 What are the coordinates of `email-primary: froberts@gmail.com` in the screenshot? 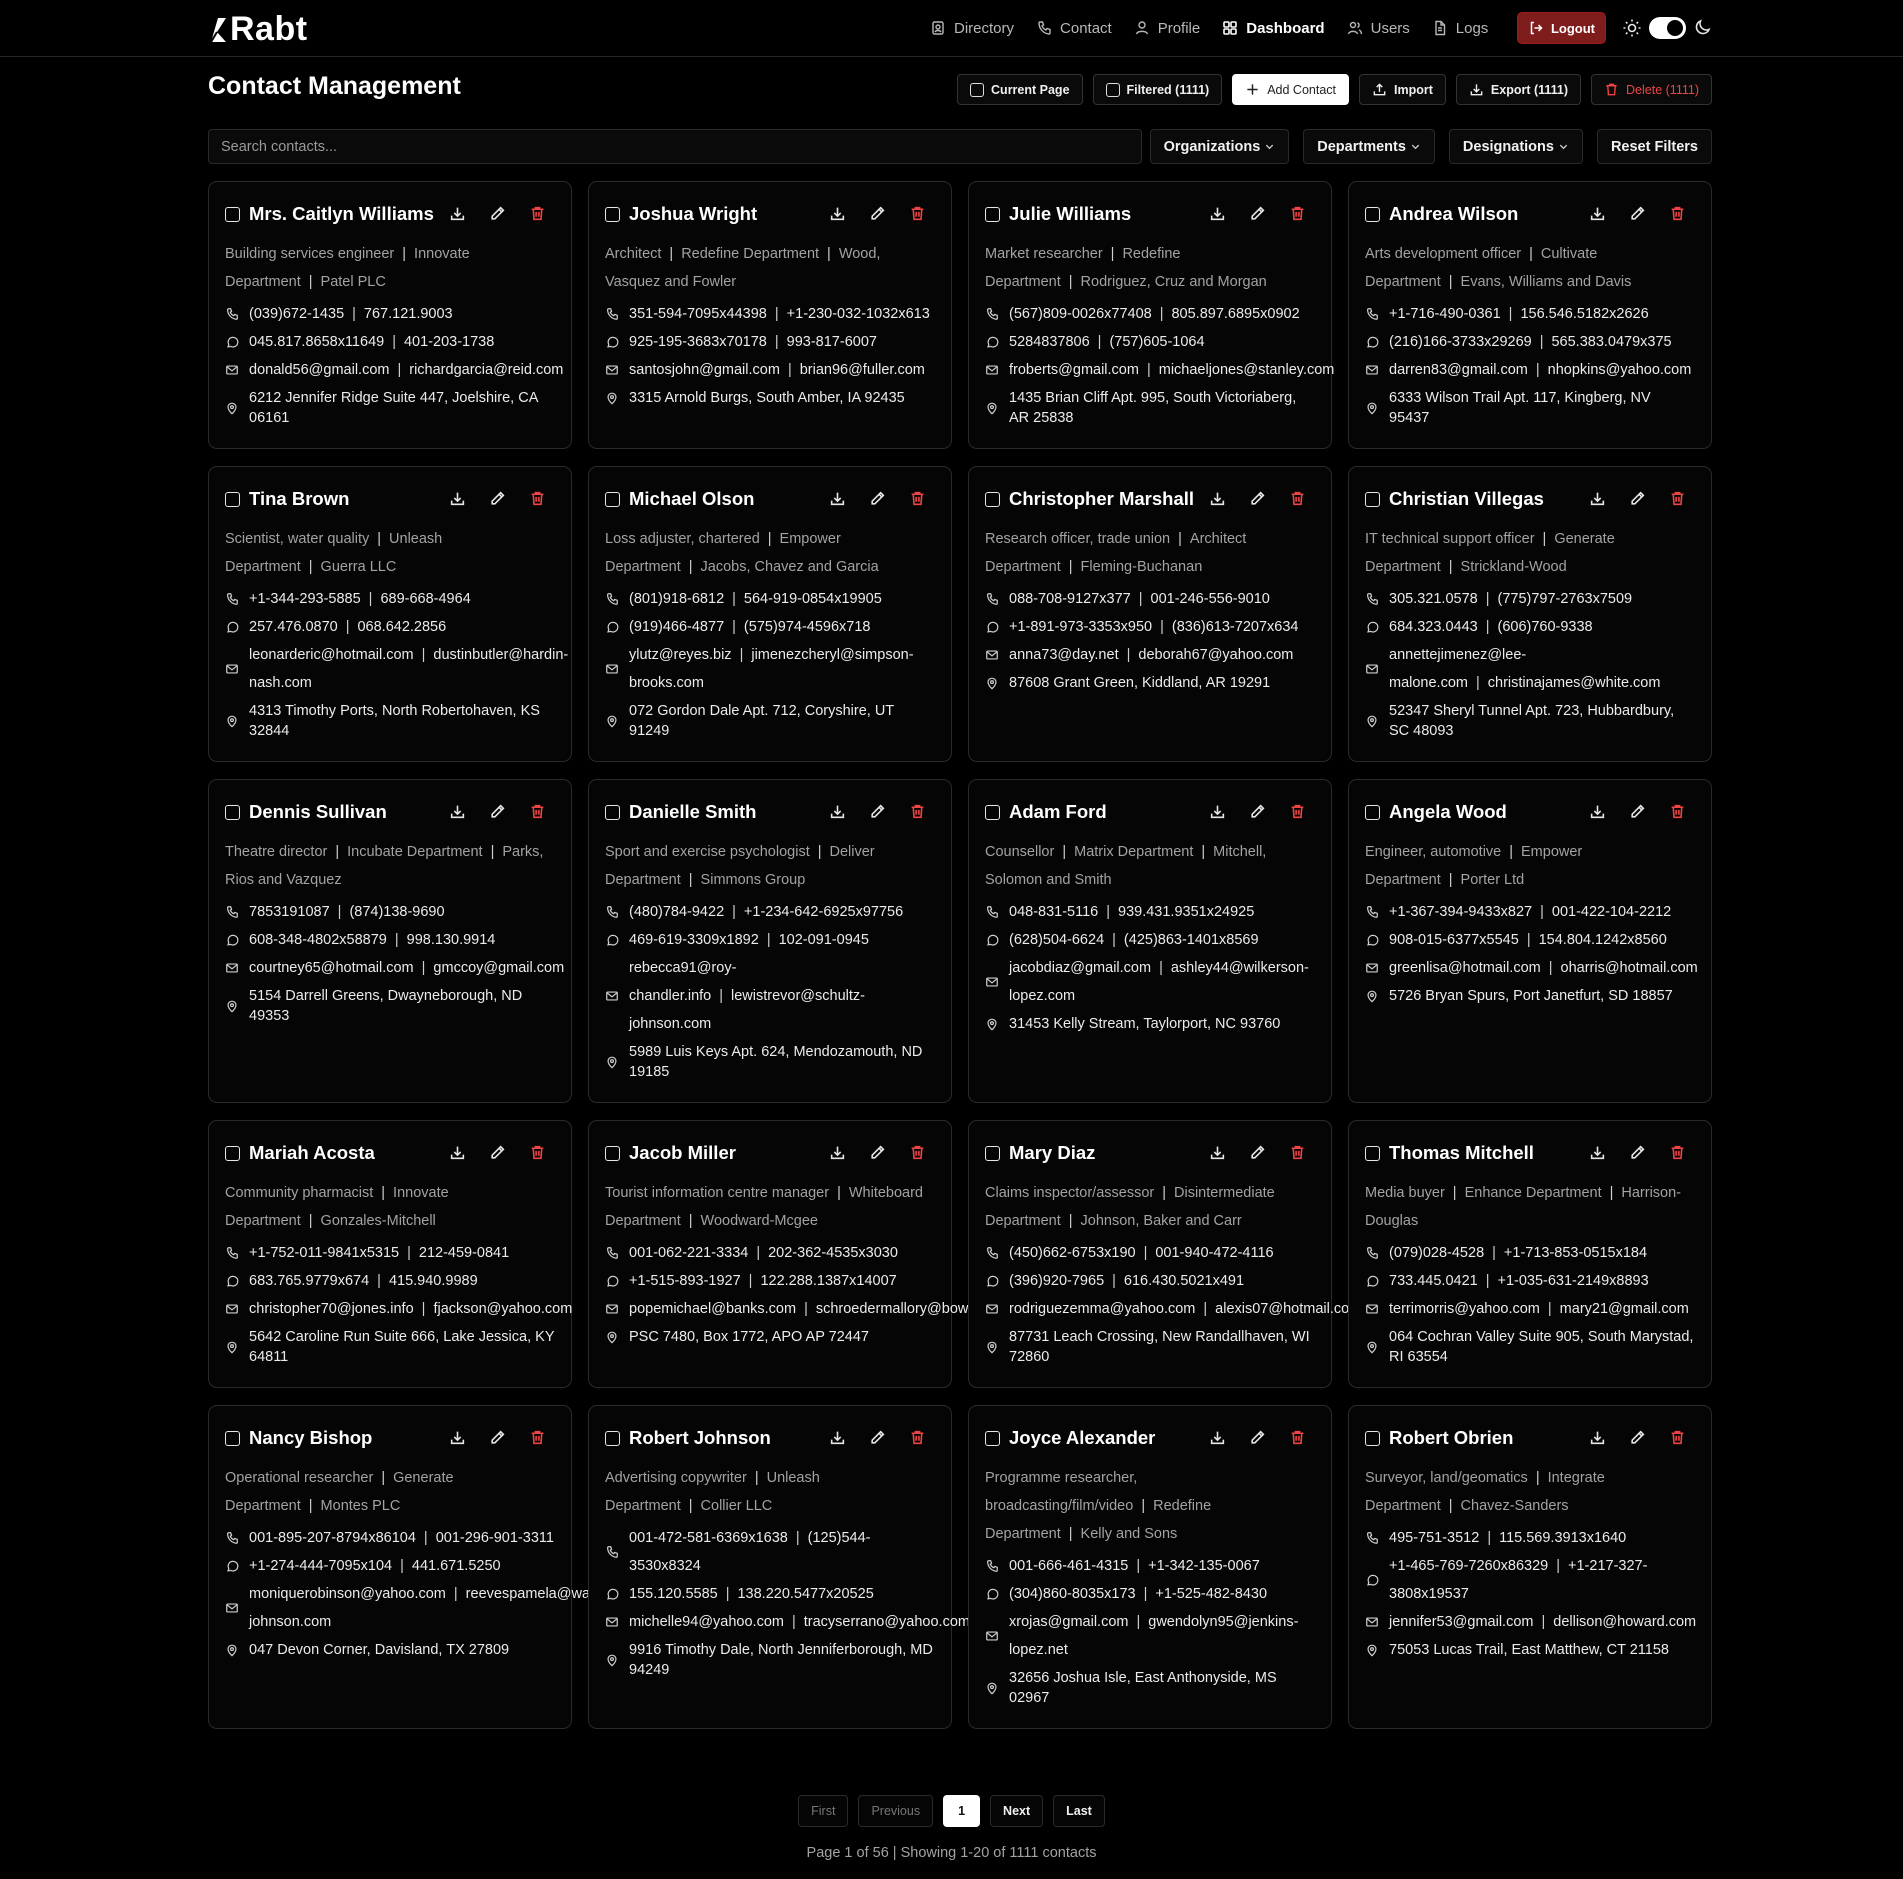 It's located at (1074, 370).